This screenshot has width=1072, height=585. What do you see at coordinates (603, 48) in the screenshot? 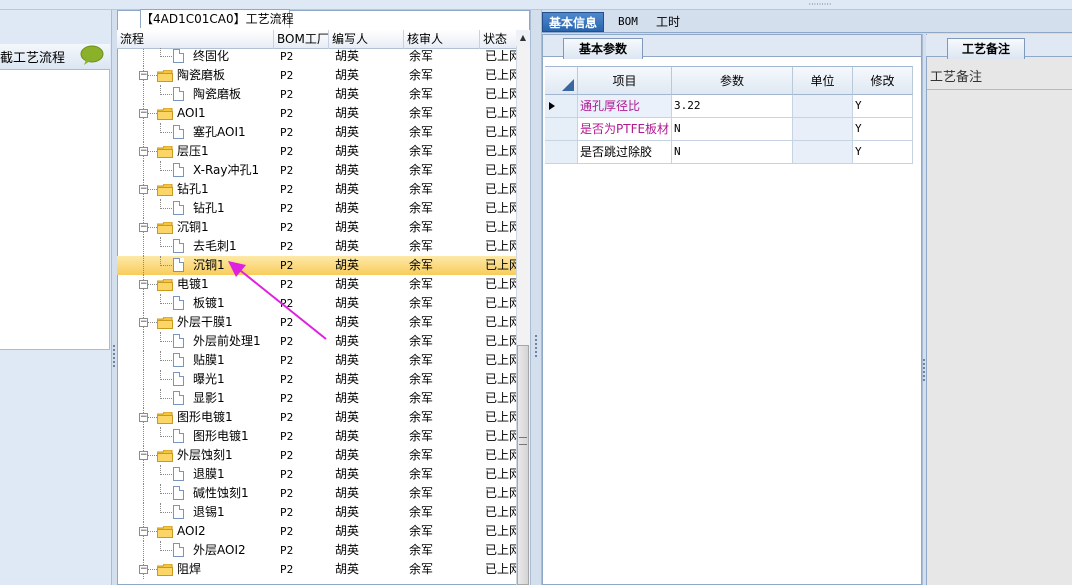
I see `tab-basic-params: 基本参数` at bounding box center [603, 48].